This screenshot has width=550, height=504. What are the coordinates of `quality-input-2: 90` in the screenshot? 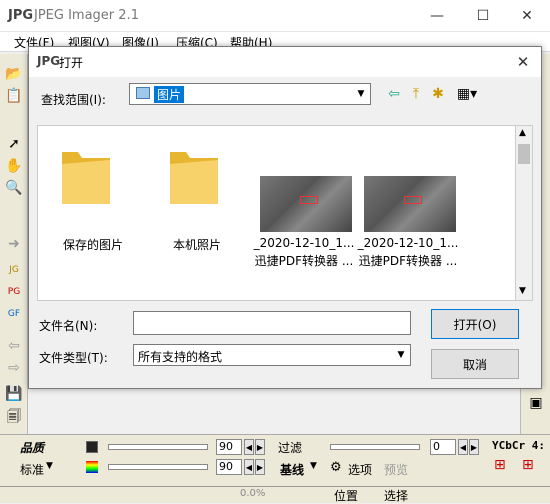 It's located at (229, 467).